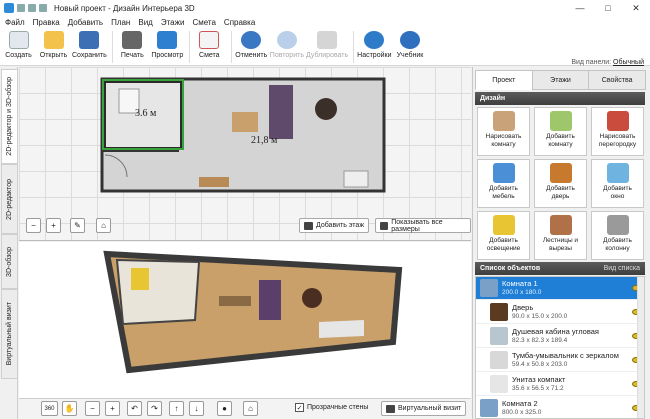 Image resolution: width=650 pixels, height=419 pixels. Describe the element at coordinates (331, 407) in the screenshot. I see `transparent-walls-toggle: ✓ Прозрачные стены` at that location.